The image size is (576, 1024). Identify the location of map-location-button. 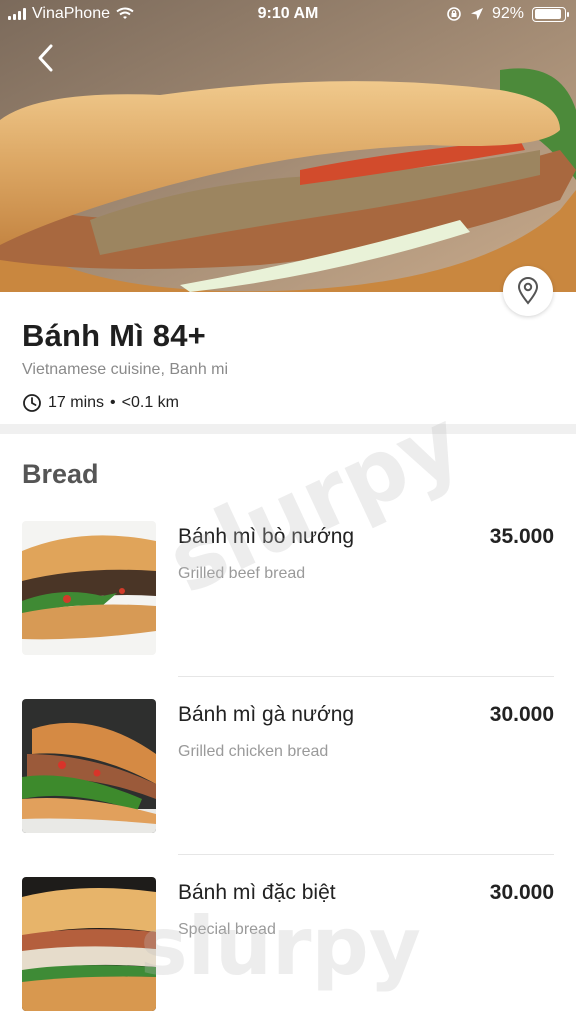
(528, 291).